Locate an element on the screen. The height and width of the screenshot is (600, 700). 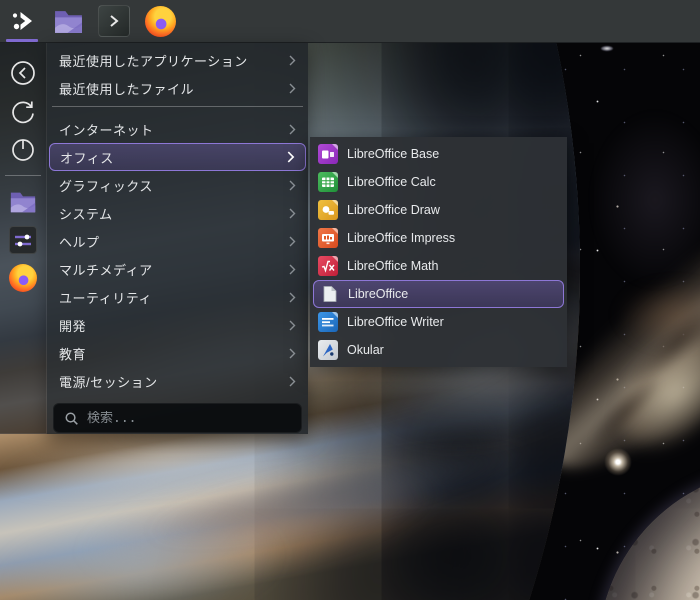
search-icon is located at coordinates (71, 418).